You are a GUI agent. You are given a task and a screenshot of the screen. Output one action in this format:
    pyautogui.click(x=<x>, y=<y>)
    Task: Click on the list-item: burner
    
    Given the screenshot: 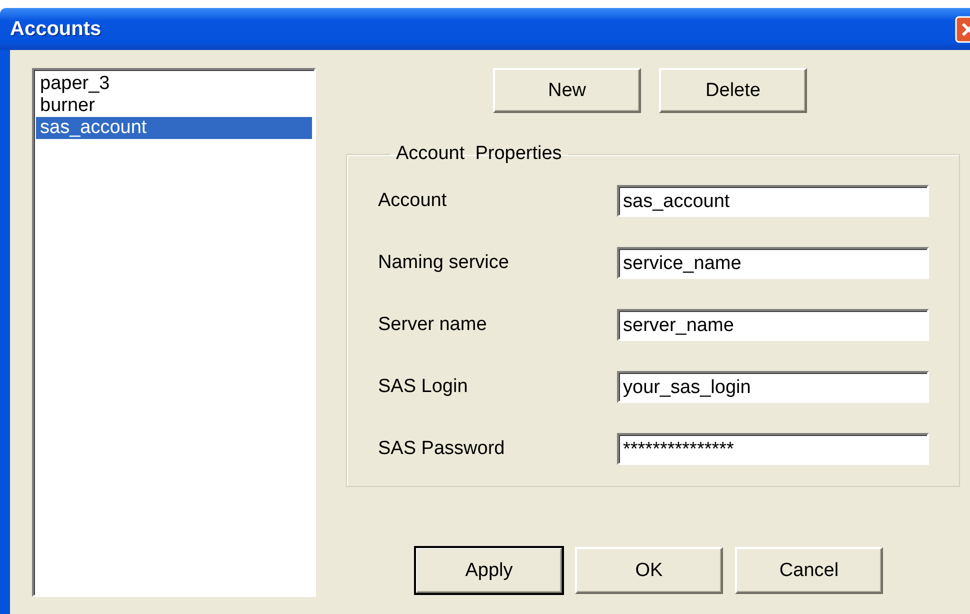 What is the action you would take?
    pyautogui.click(x=174, y=106)
    